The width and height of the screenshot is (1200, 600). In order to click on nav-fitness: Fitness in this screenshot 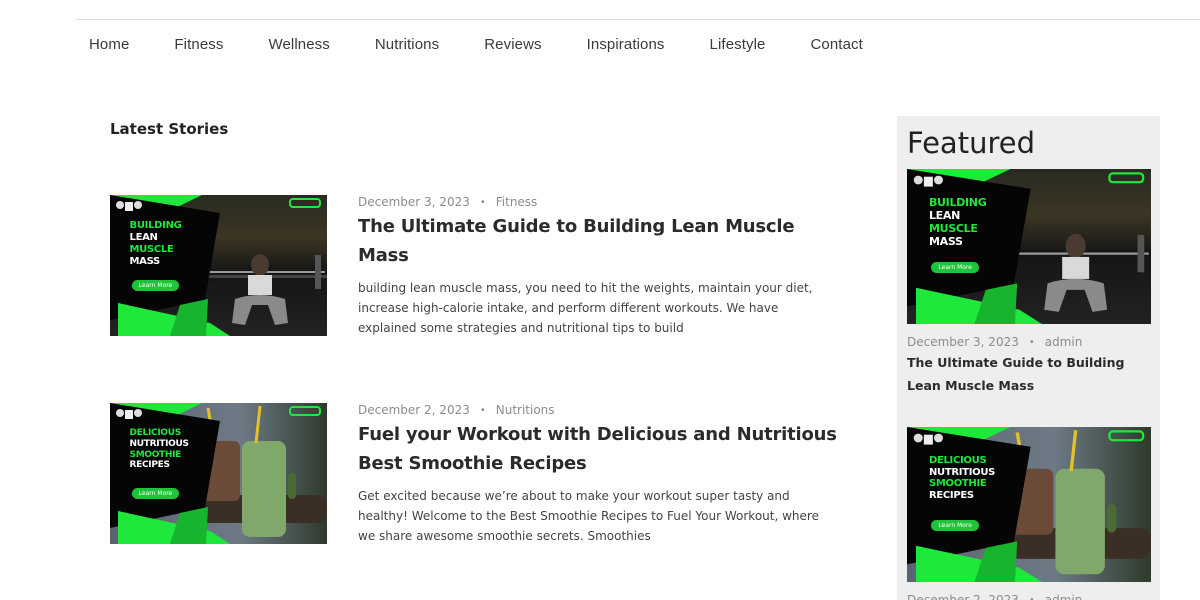, I will do `click(198, 44)`.